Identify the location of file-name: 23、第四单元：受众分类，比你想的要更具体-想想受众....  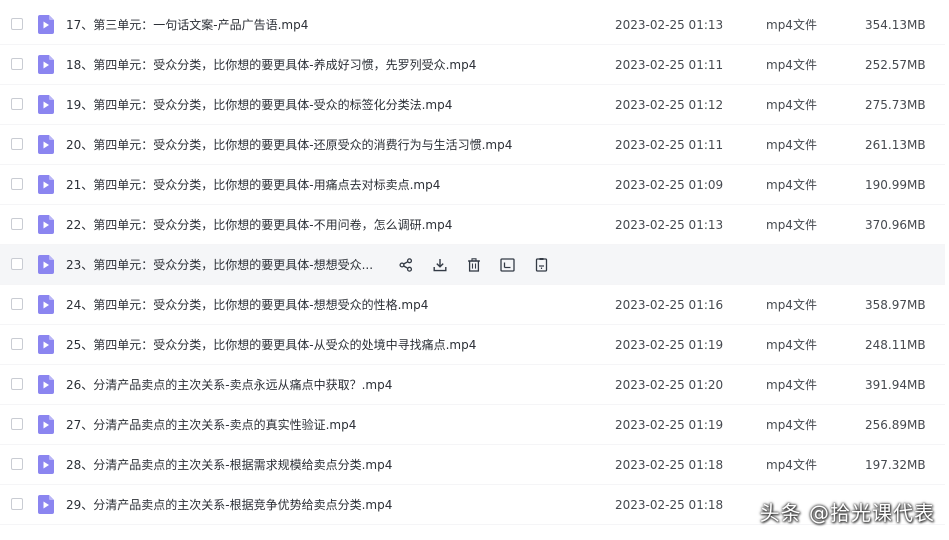
(219, 265).